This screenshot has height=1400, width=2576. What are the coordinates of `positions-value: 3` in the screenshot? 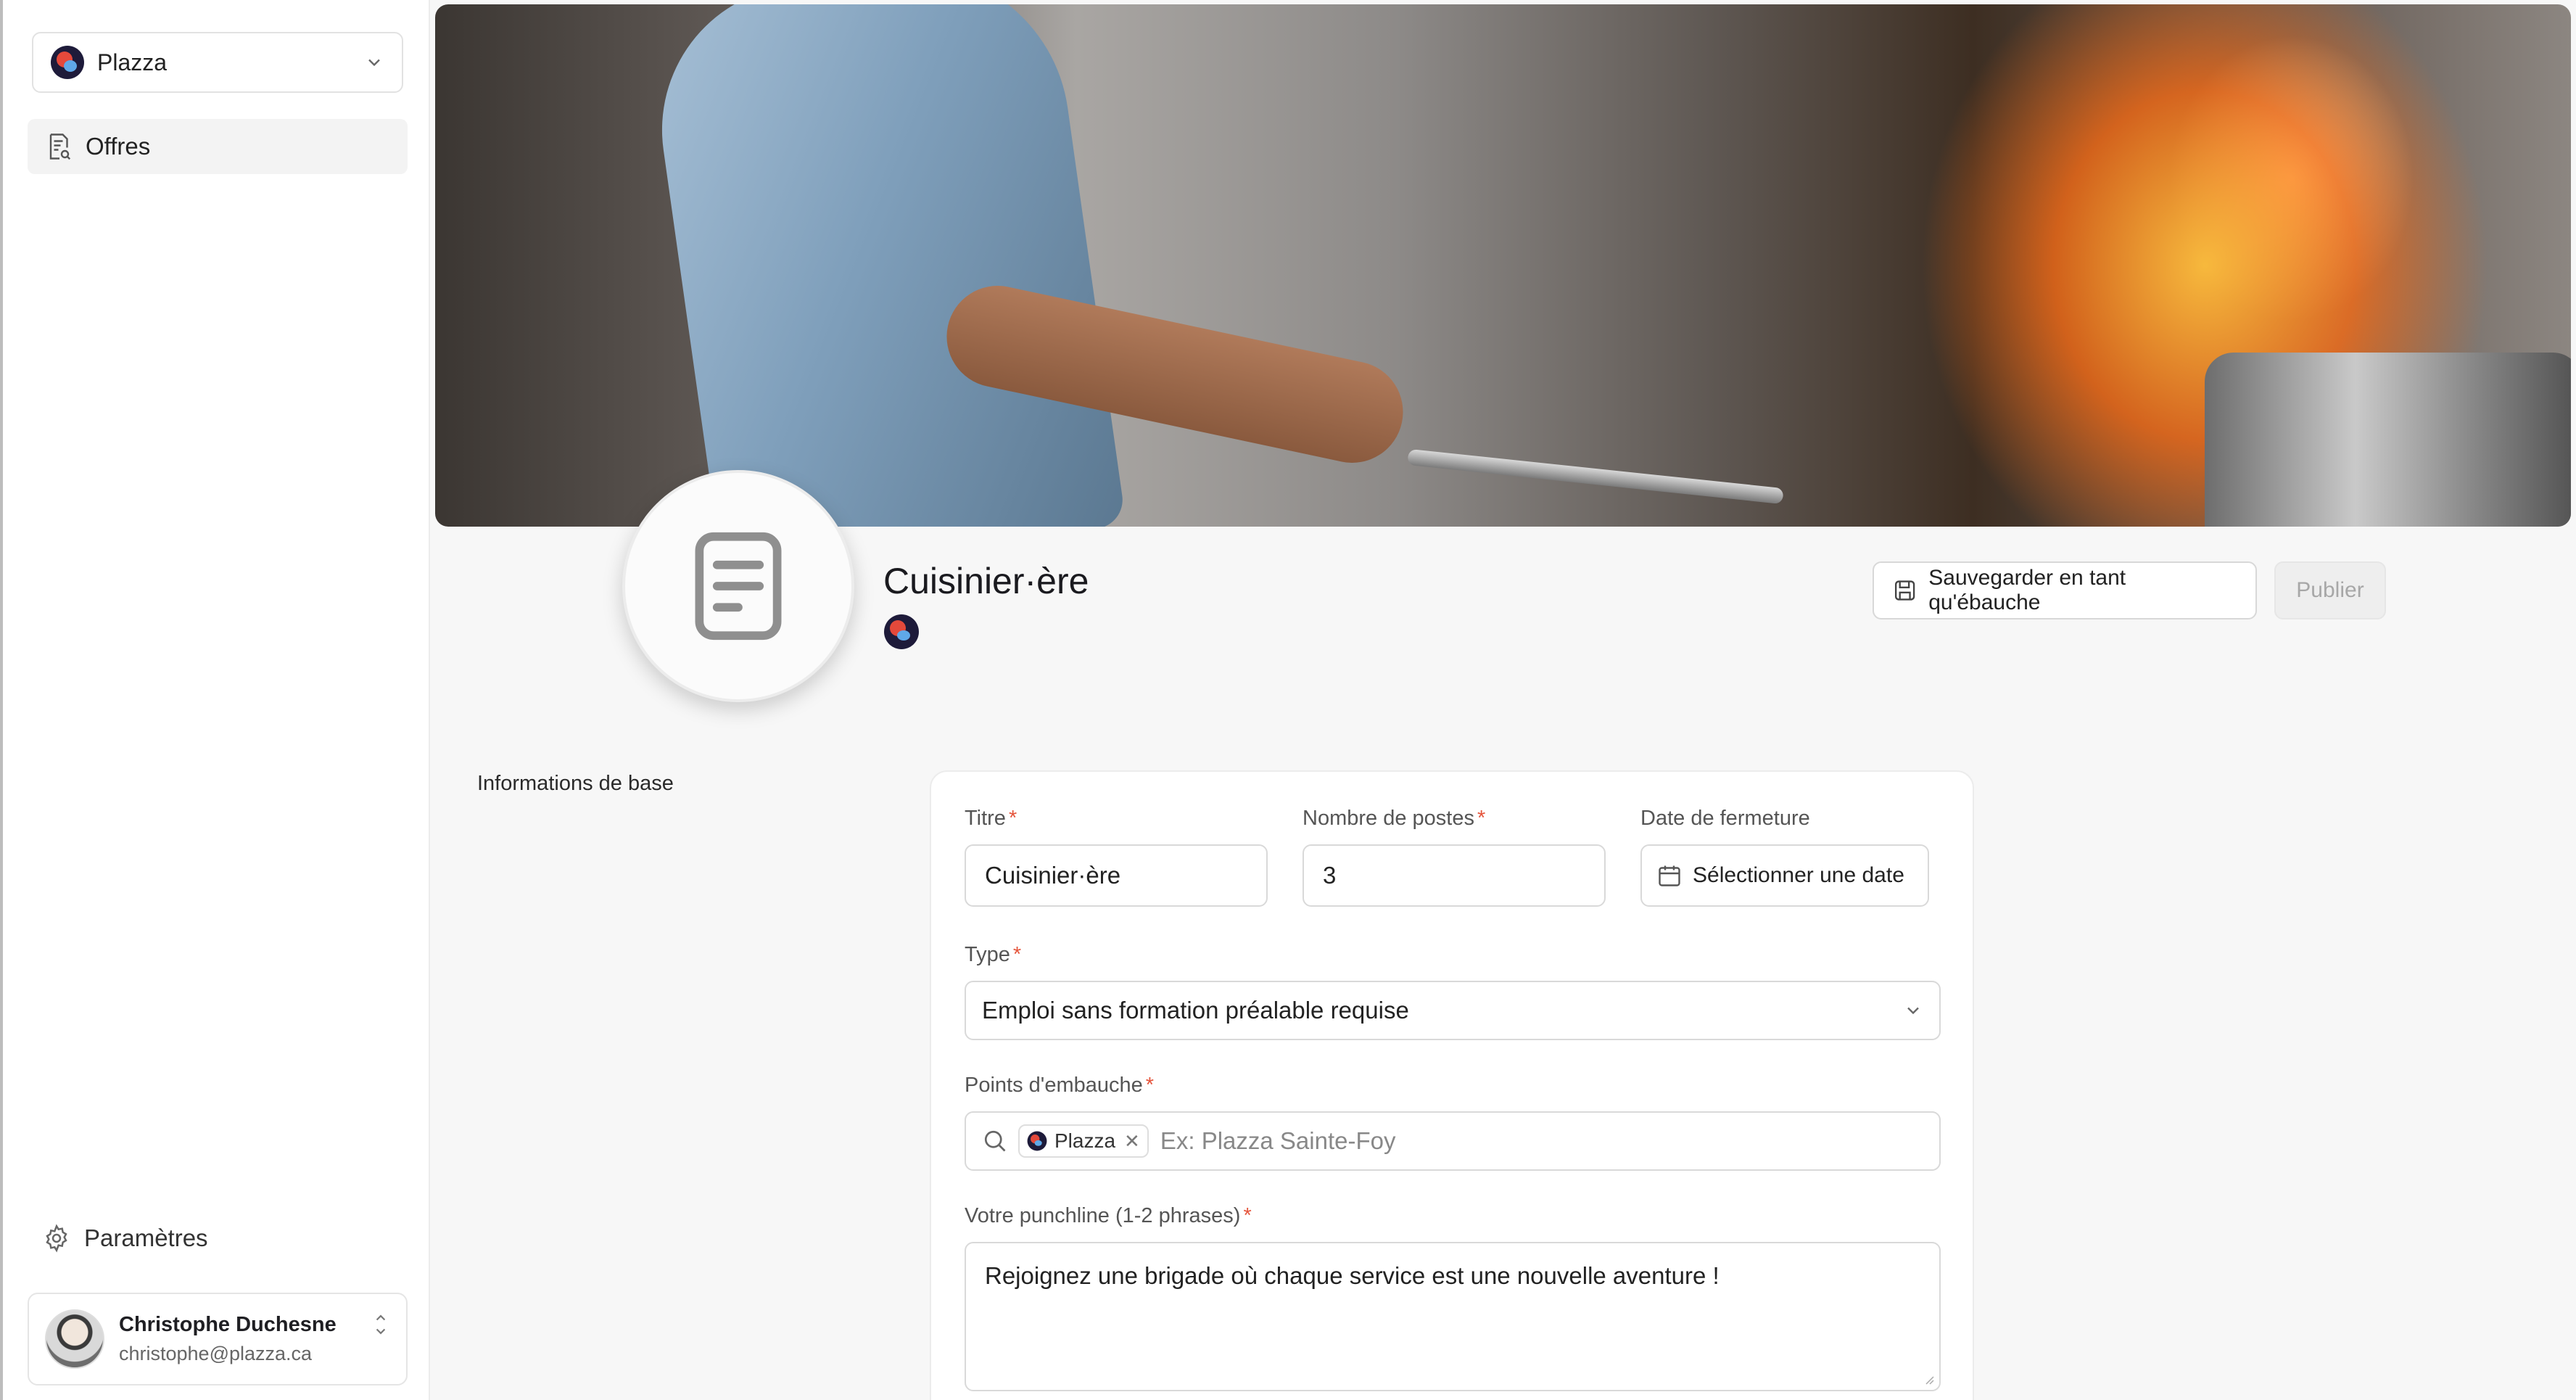 It's located at (1330, 875).